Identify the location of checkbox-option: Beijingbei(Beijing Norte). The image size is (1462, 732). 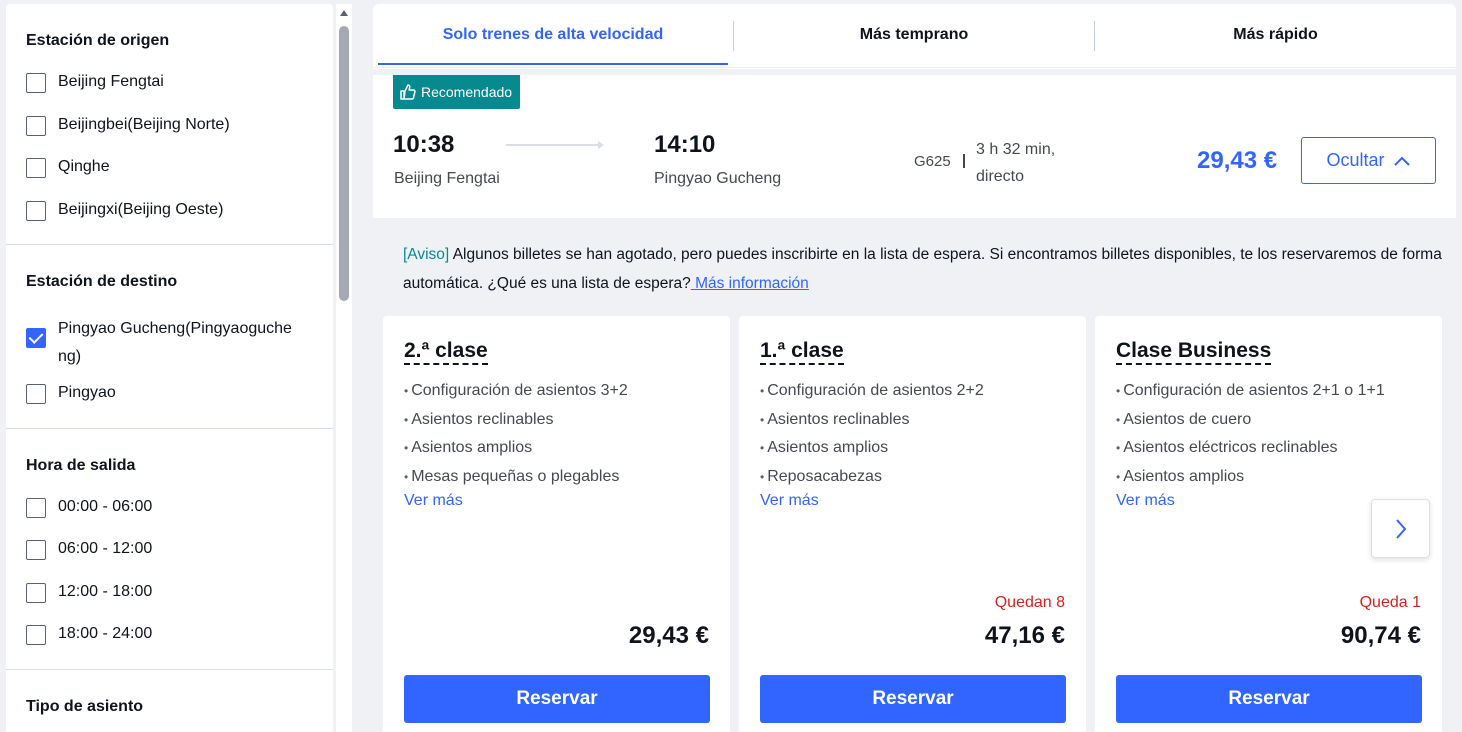
(128, 126).